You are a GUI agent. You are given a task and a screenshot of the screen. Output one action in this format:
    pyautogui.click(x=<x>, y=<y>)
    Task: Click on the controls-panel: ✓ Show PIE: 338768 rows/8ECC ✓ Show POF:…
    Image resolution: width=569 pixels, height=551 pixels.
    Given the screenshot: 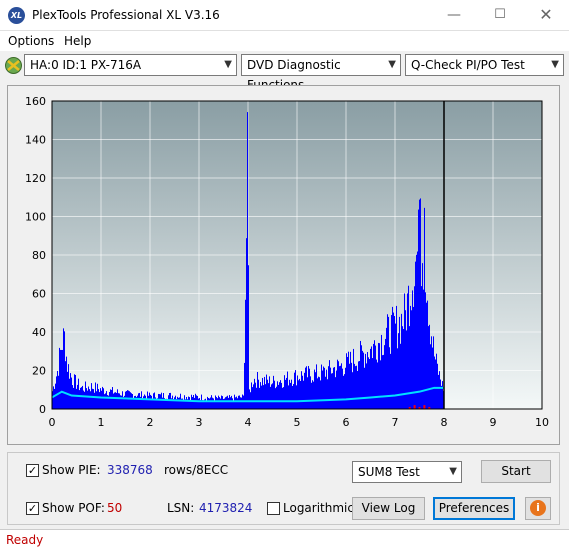 What is the action you would take?
    pyautogui.click(x=283, y=488)
    